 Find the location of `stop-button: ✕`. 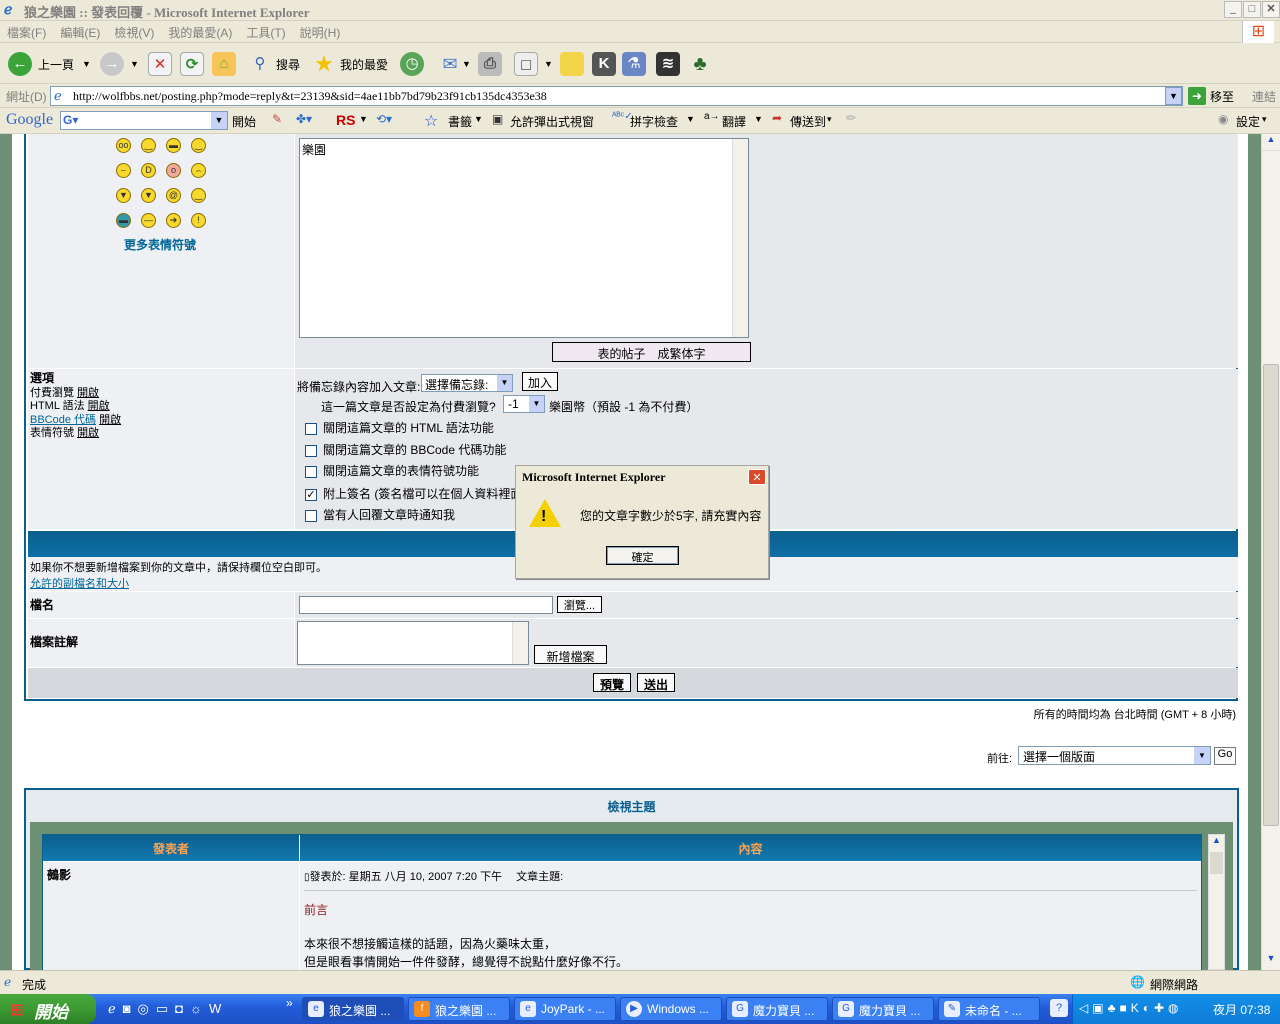

stop-button: ✕ is located at coordinates (160, 64).